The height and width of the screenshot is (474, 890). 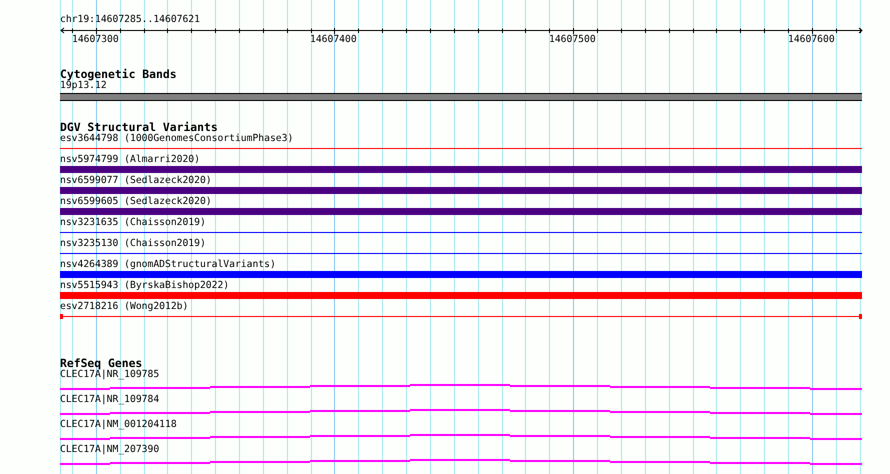 I want to click on track-title: Cytogenetic Bands, so click(x=119, y=74).